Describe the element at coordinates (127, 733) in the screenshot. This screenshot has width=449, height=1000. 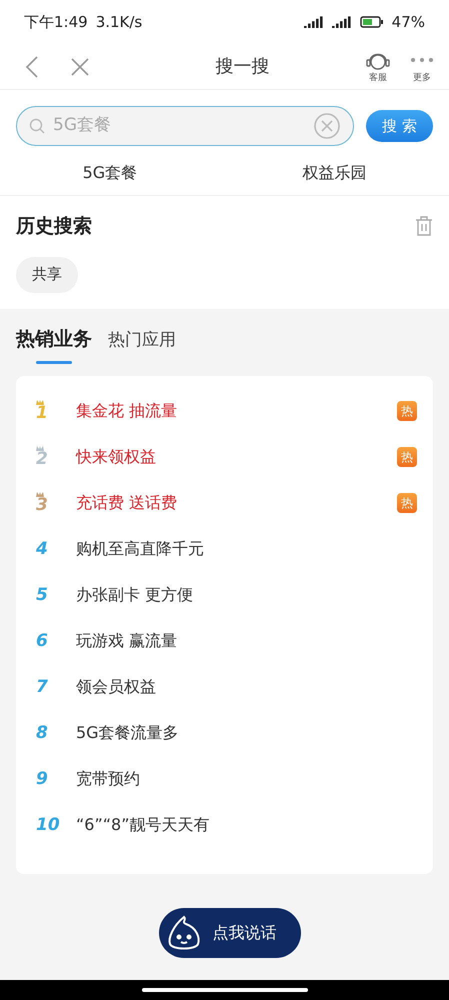
I see `ranking-item-link: 5G套餐流量多` at that location.